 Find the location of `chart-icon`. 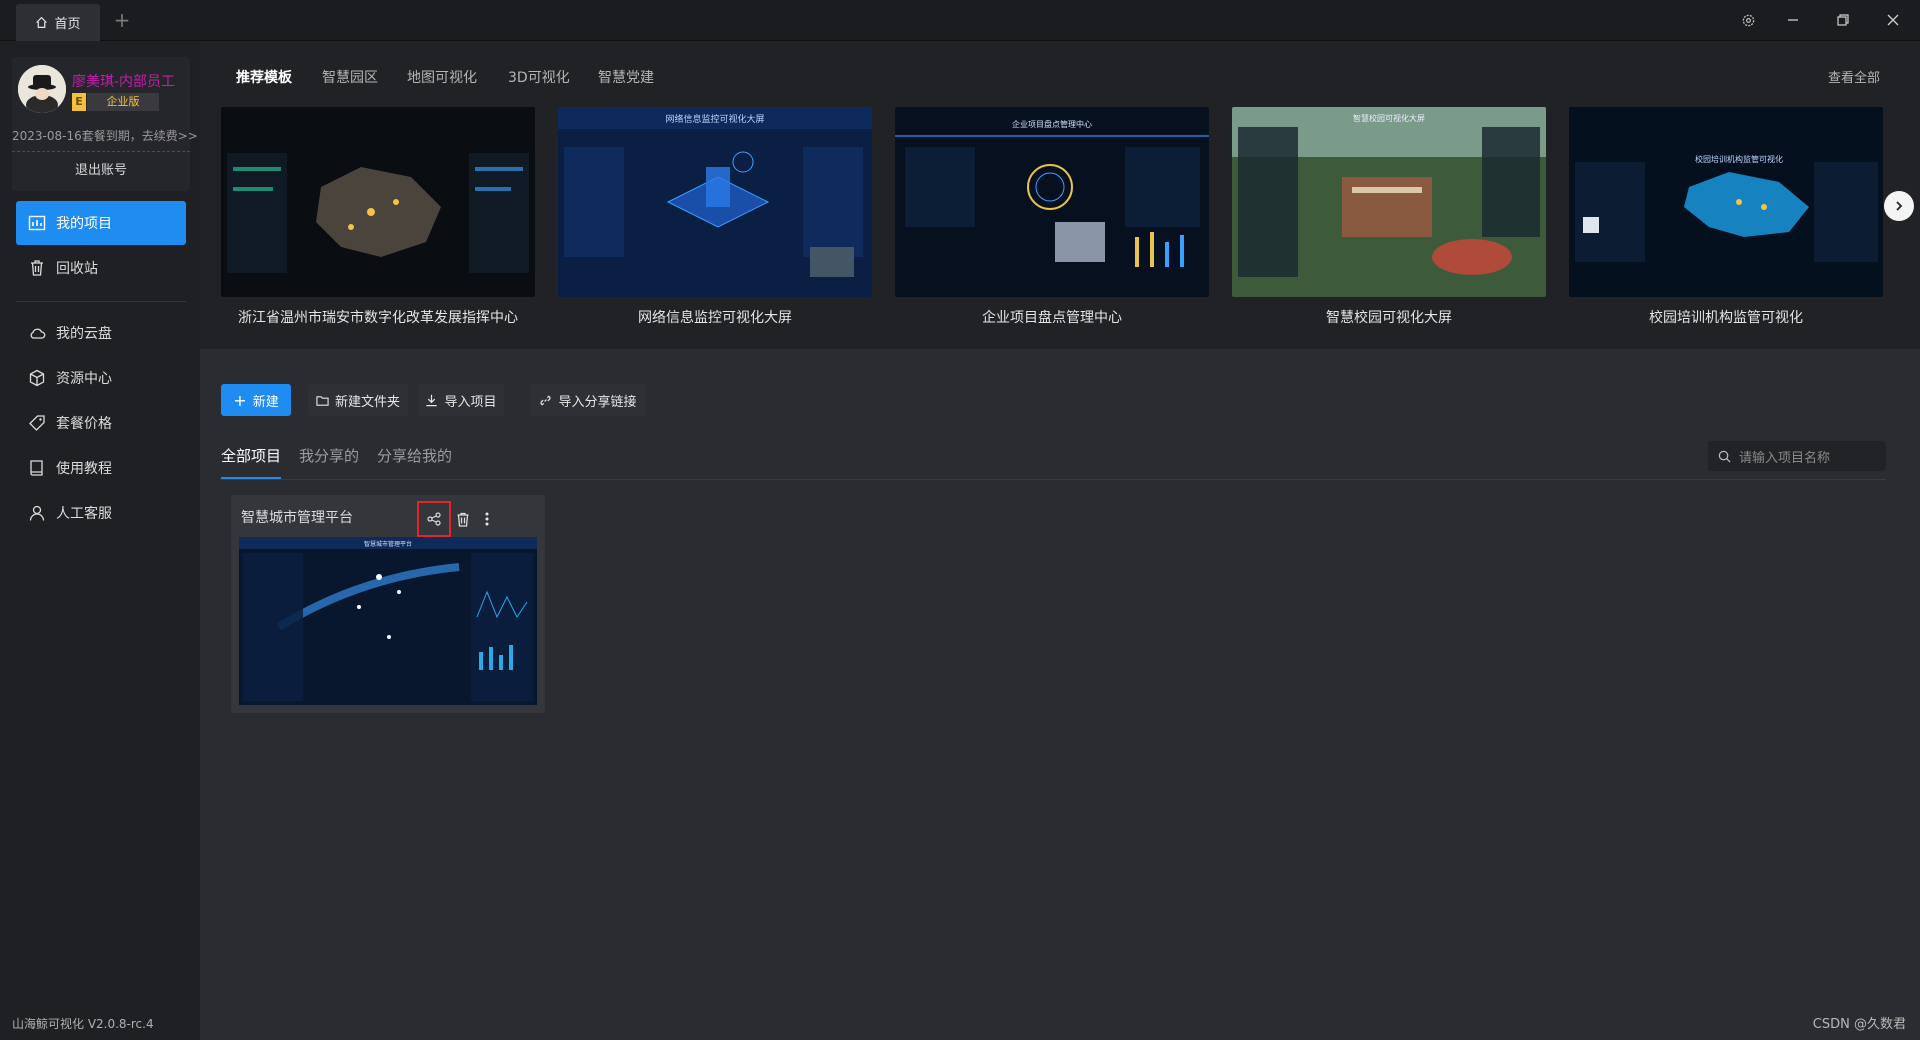

chart-icon is located at coordinates (37, 223).